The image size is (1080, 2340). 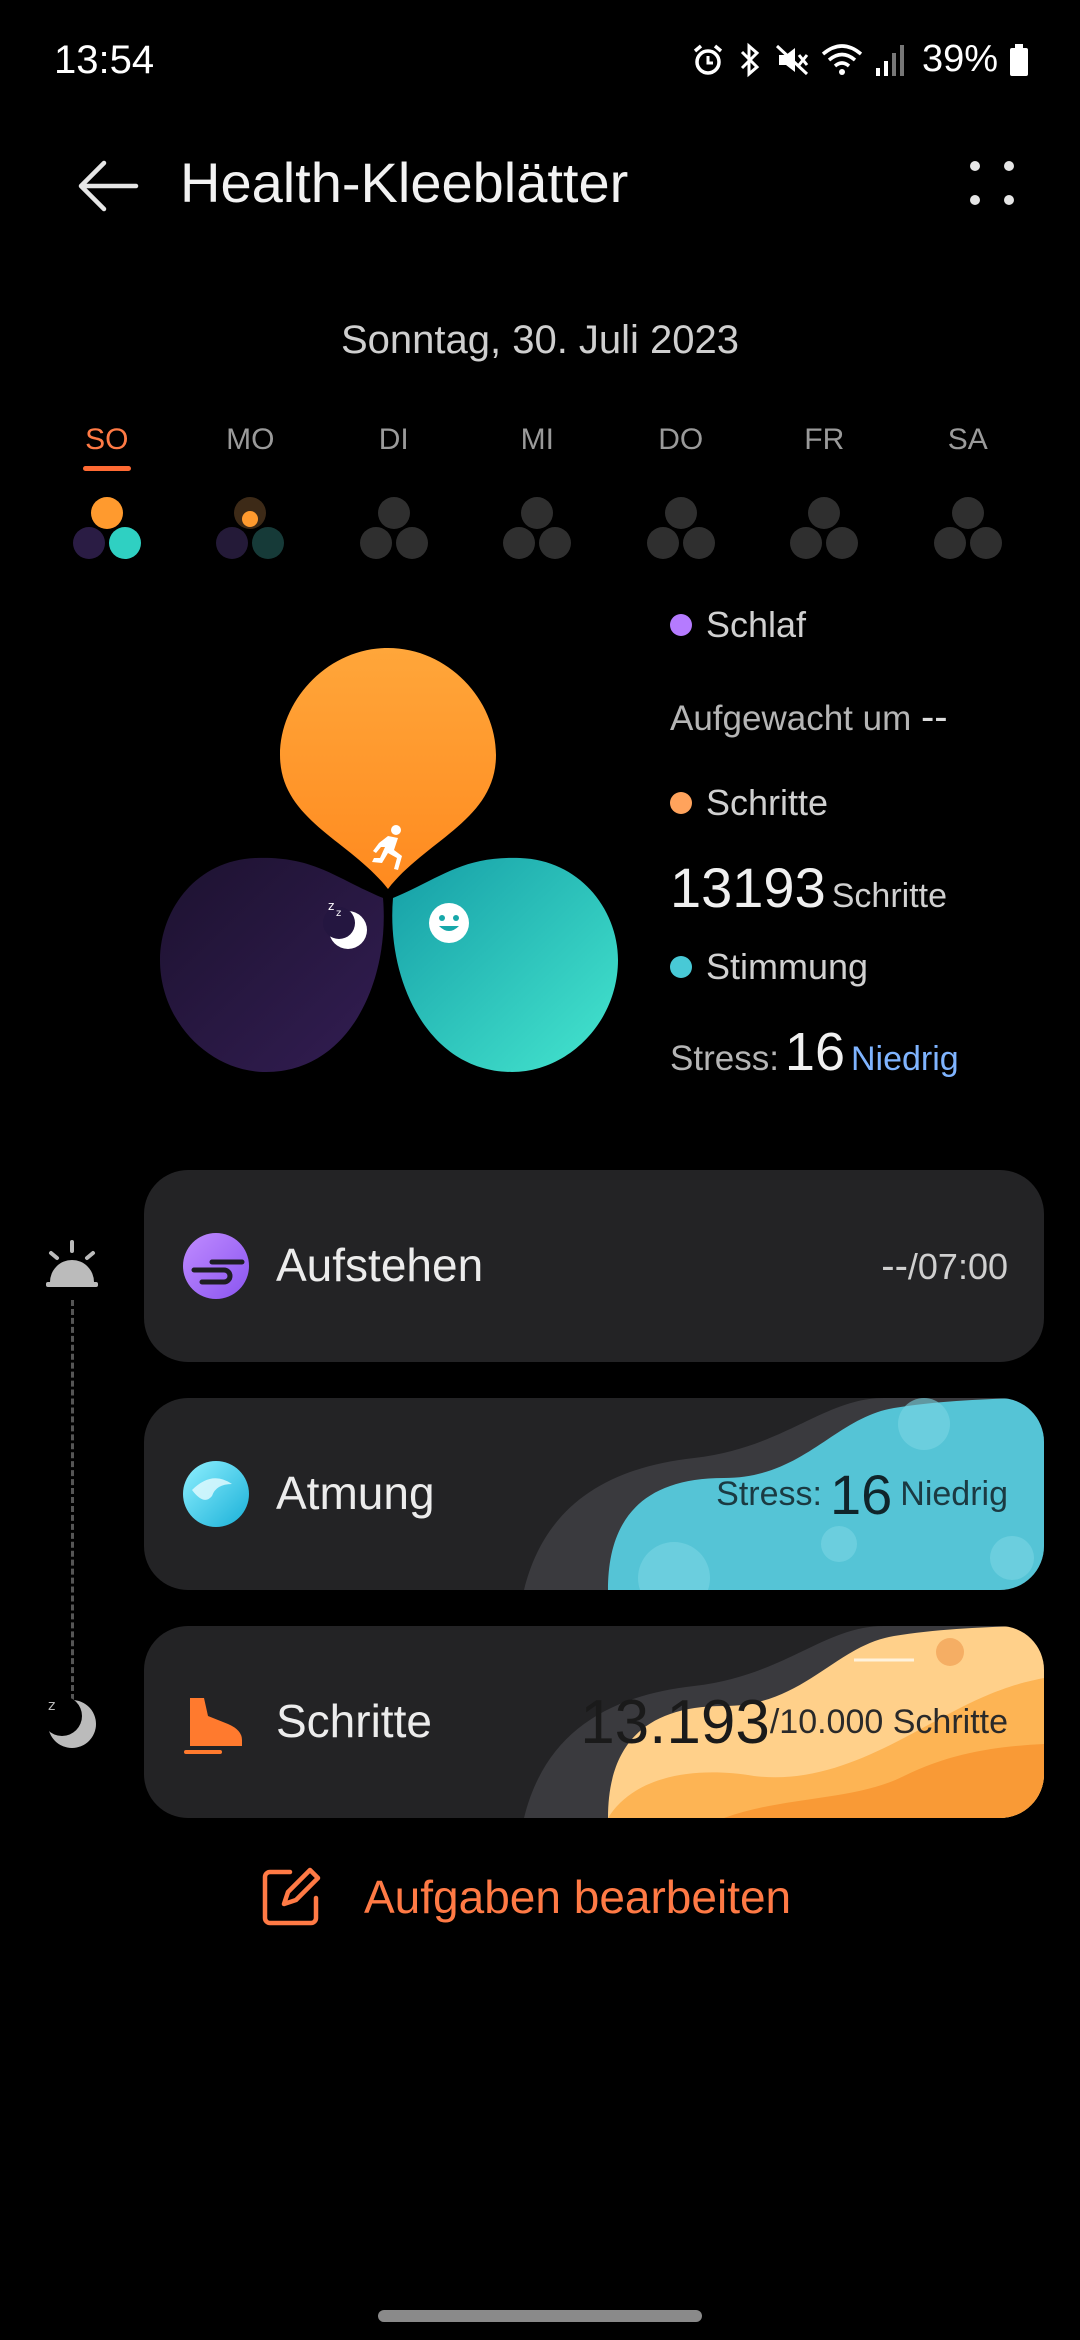 What do you see at coordinates (72, 1500) in the screenshot?
I see `timeline-line` at bounding box center [72, 1500].